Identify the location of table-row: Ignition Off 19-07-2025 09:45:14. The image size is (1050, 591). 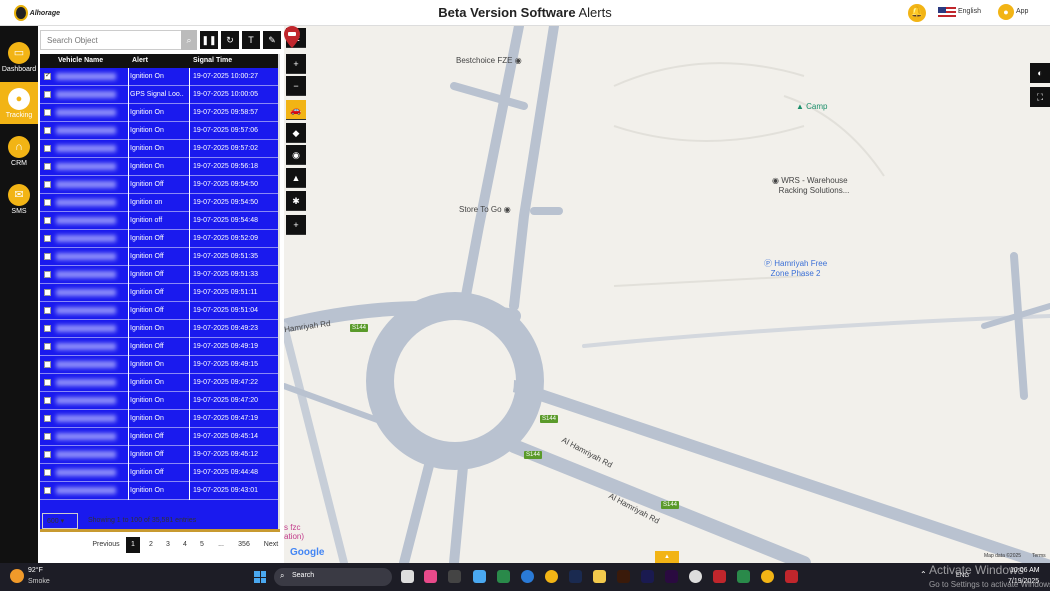
(159, 437).